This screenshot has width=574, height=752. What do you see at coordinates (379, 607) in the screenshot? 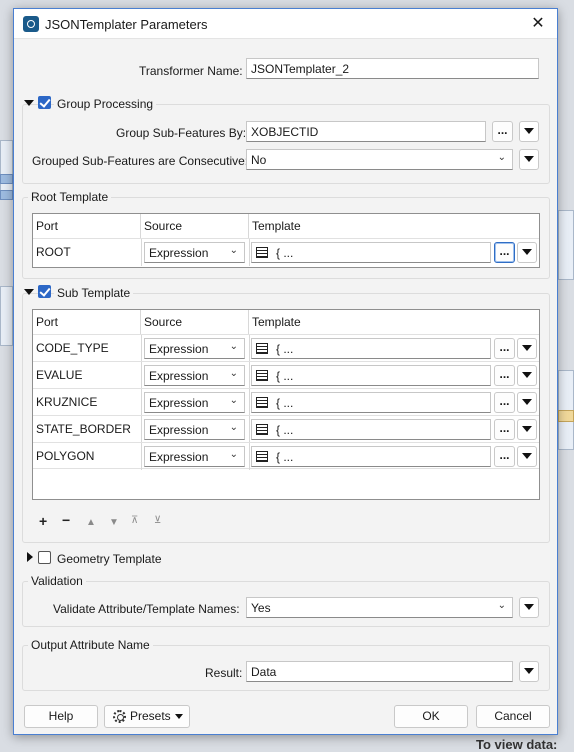
I see `validate-select: Yes ⌄` at bounding box center [379, 607].